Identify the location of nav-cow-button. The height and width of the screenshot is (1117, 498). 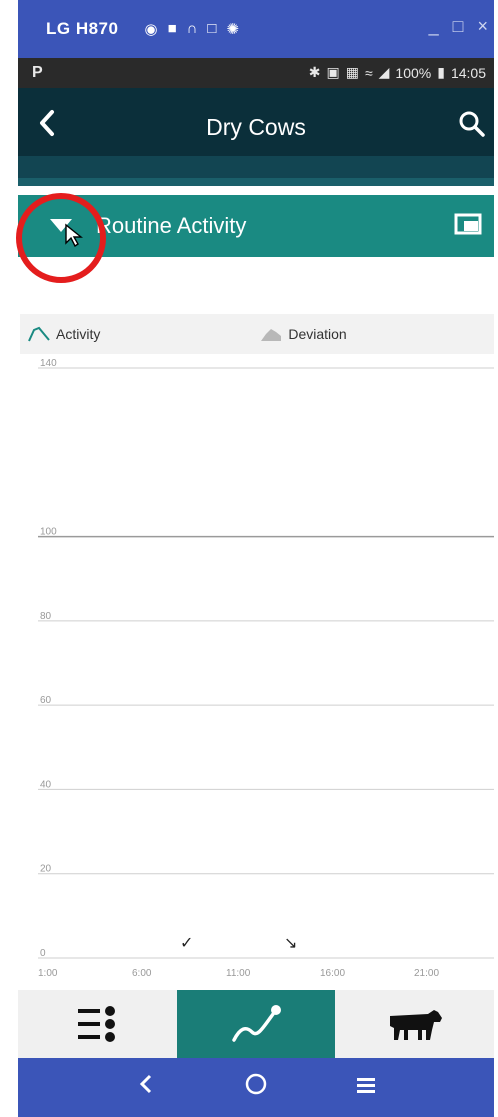
(414, 1024).